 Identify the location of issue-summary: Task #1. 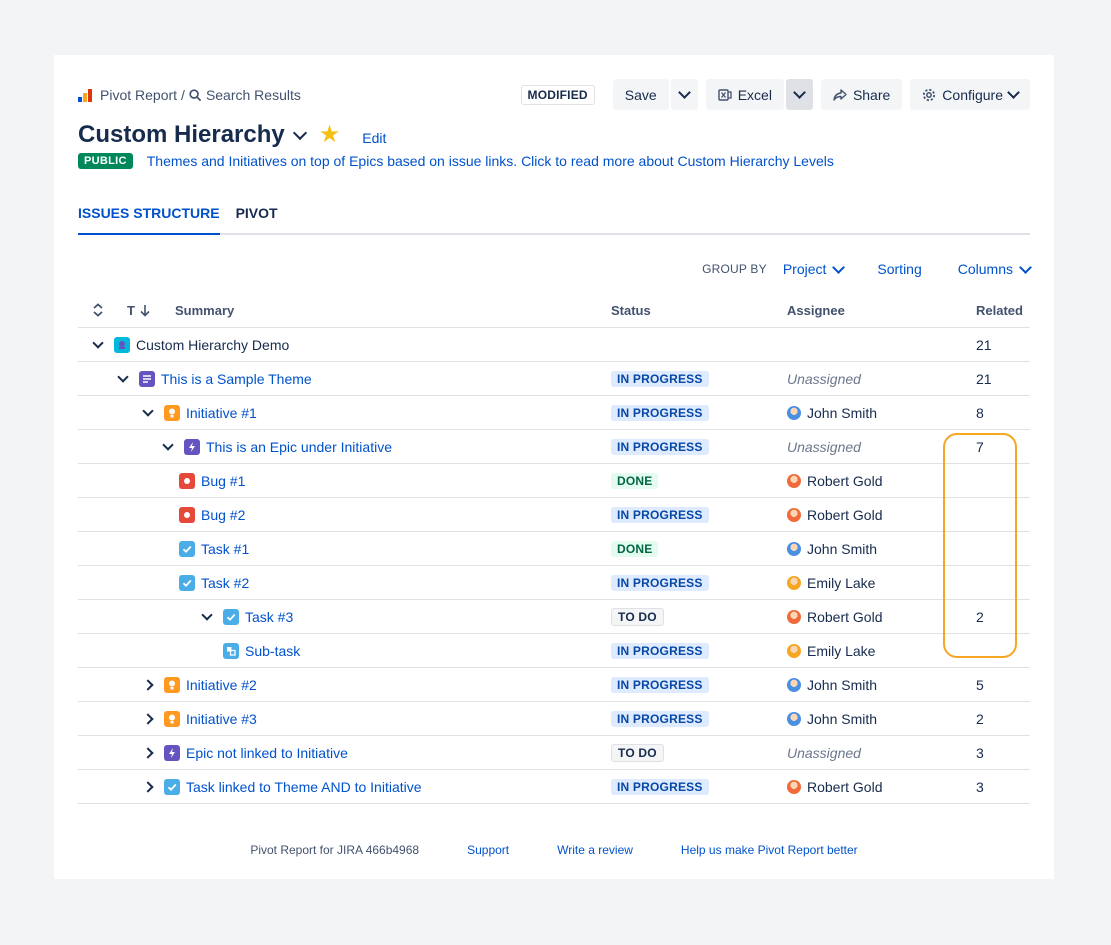
(225, 549).